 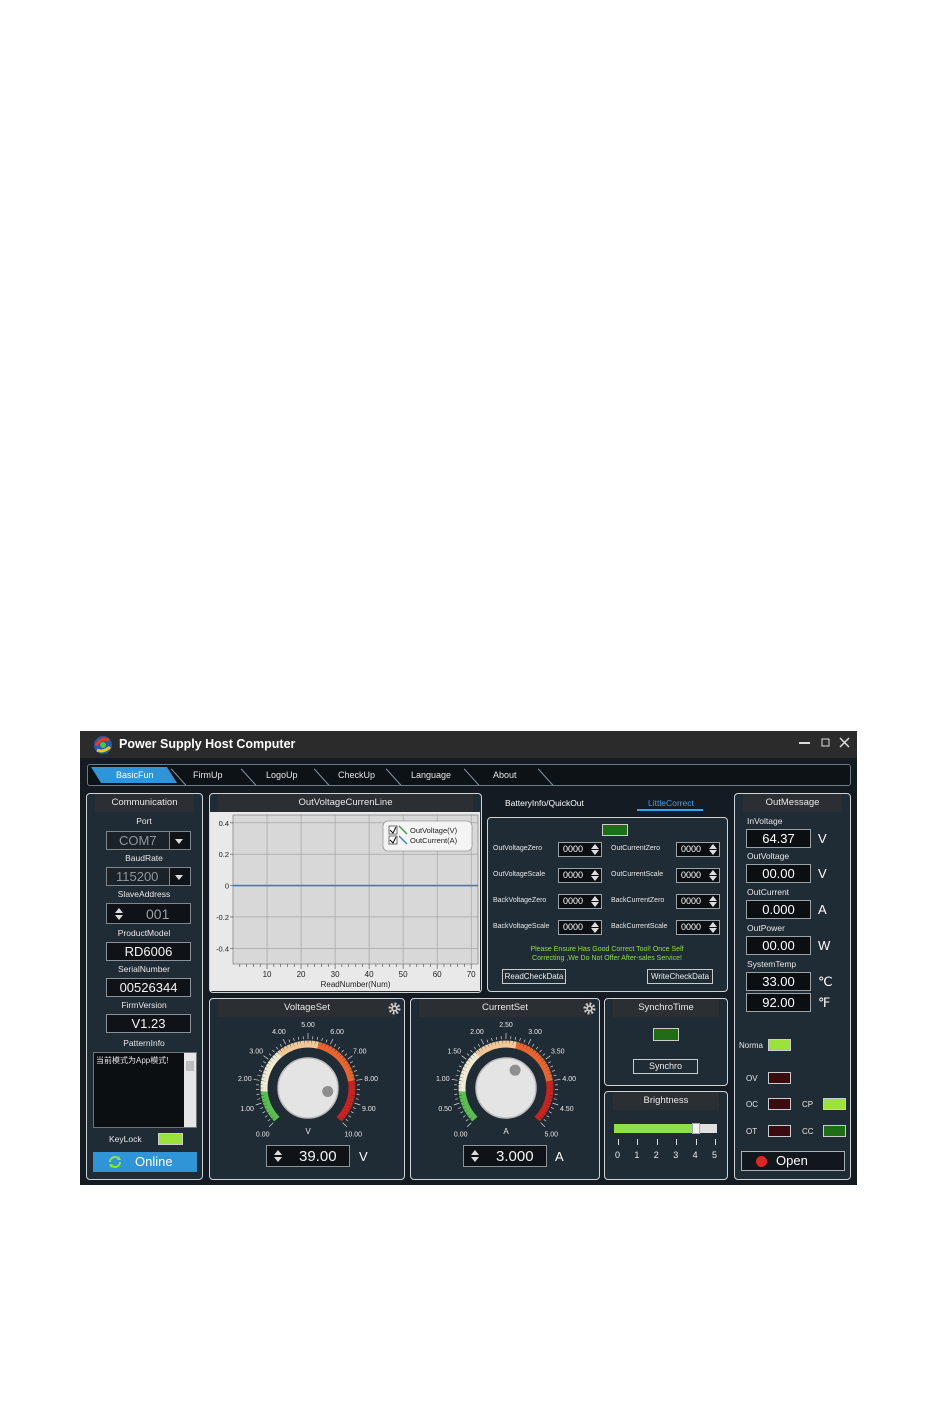 I want to click on open-button: Open, so click(x=793, y=1161).